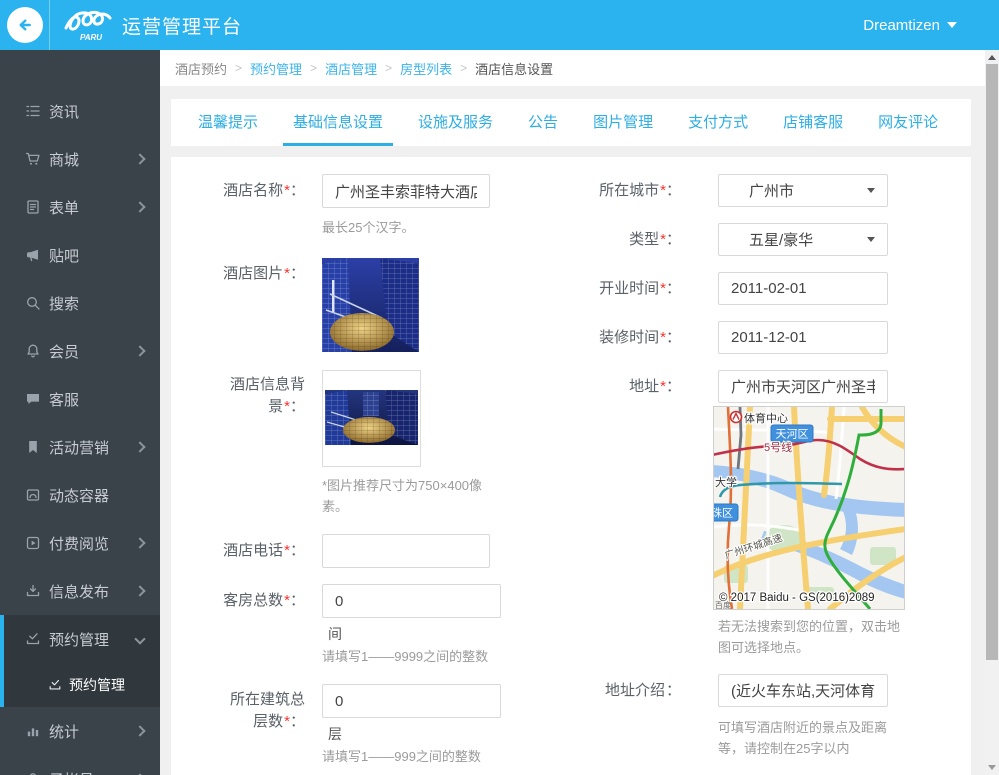 This screenshot has height=775, width=999. I want to click on room-total-hint: 请填写1——9999之间的整数, so click(405, 656).